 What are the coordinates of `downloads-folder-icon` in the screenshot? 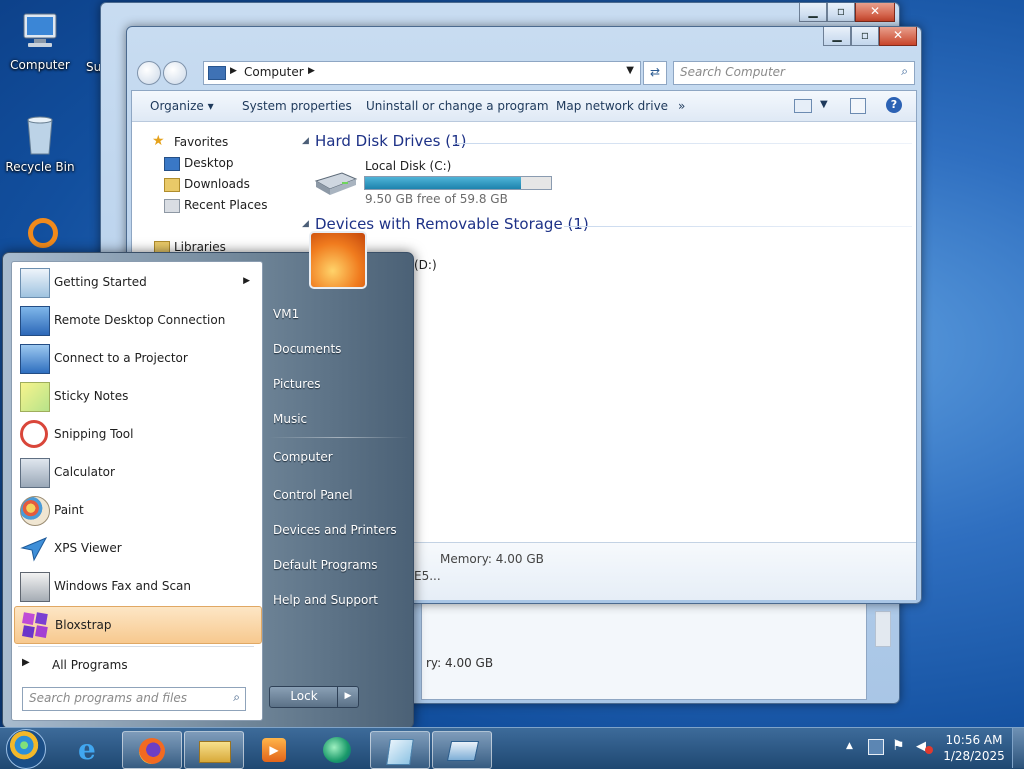 It's located at (172, 185).